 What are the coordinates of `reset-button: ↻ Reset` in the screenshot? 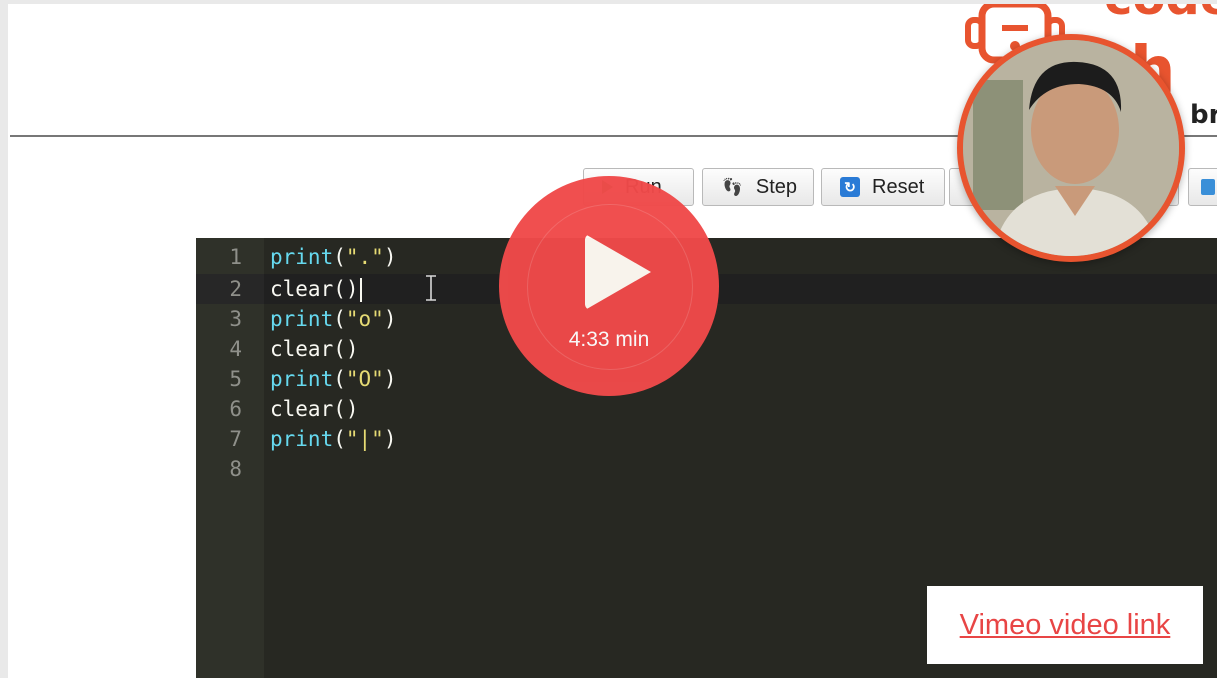 It's located at (883, 187).